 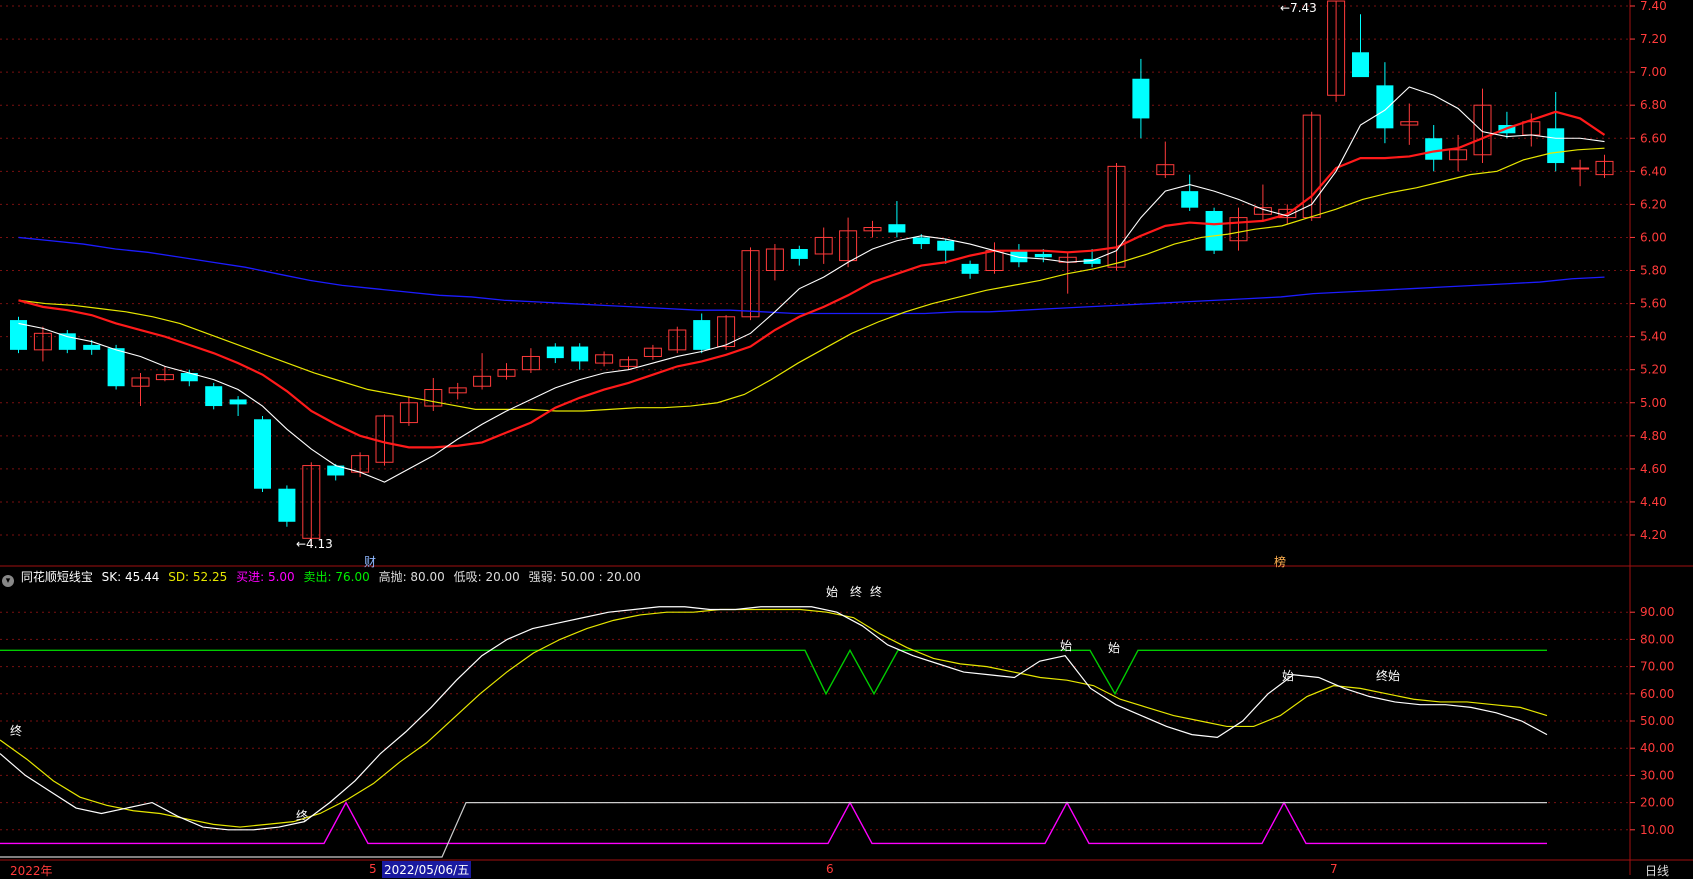 I want to click on marker-cai: 财, so click(x=370, y=562).